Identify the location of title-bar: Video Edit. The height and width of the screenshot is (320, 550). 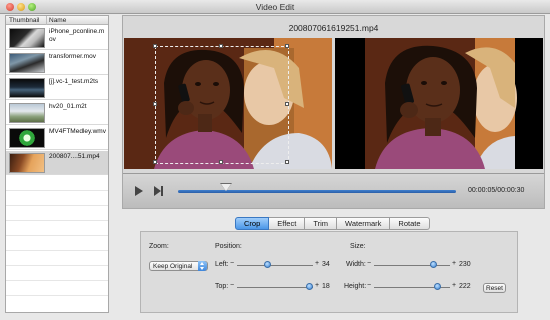
(275, 7).